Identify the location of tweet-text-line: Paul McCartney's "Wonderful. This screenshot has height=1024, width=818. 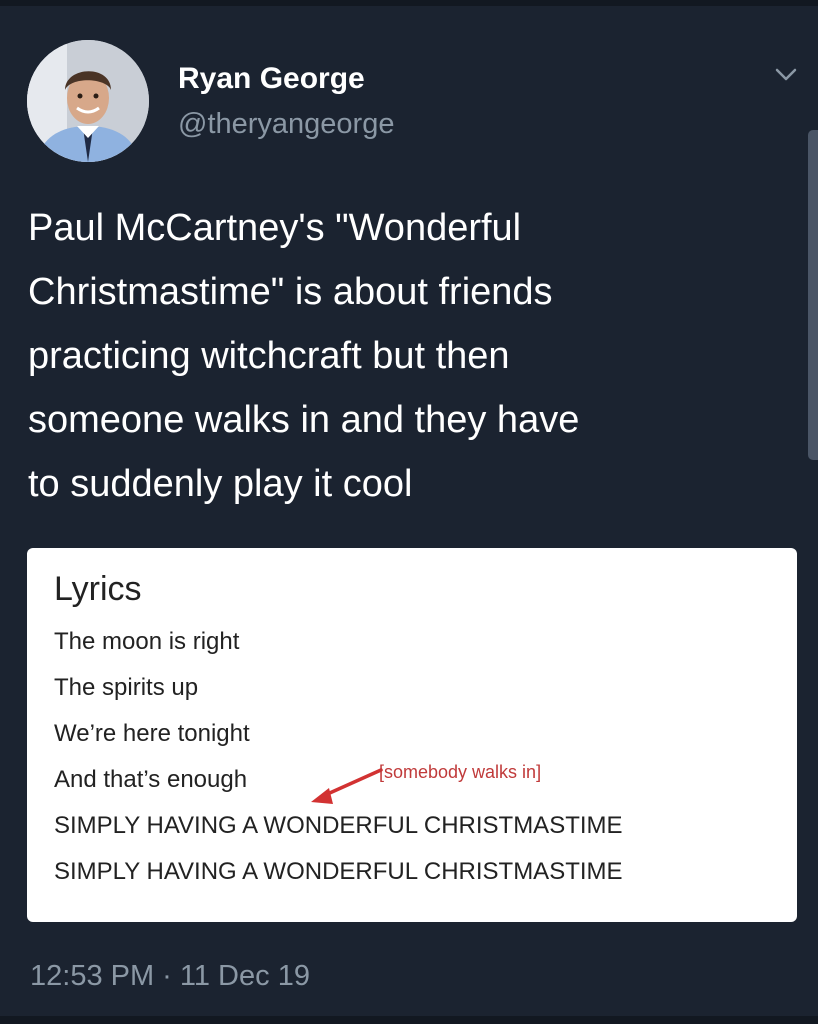
(275, 228).